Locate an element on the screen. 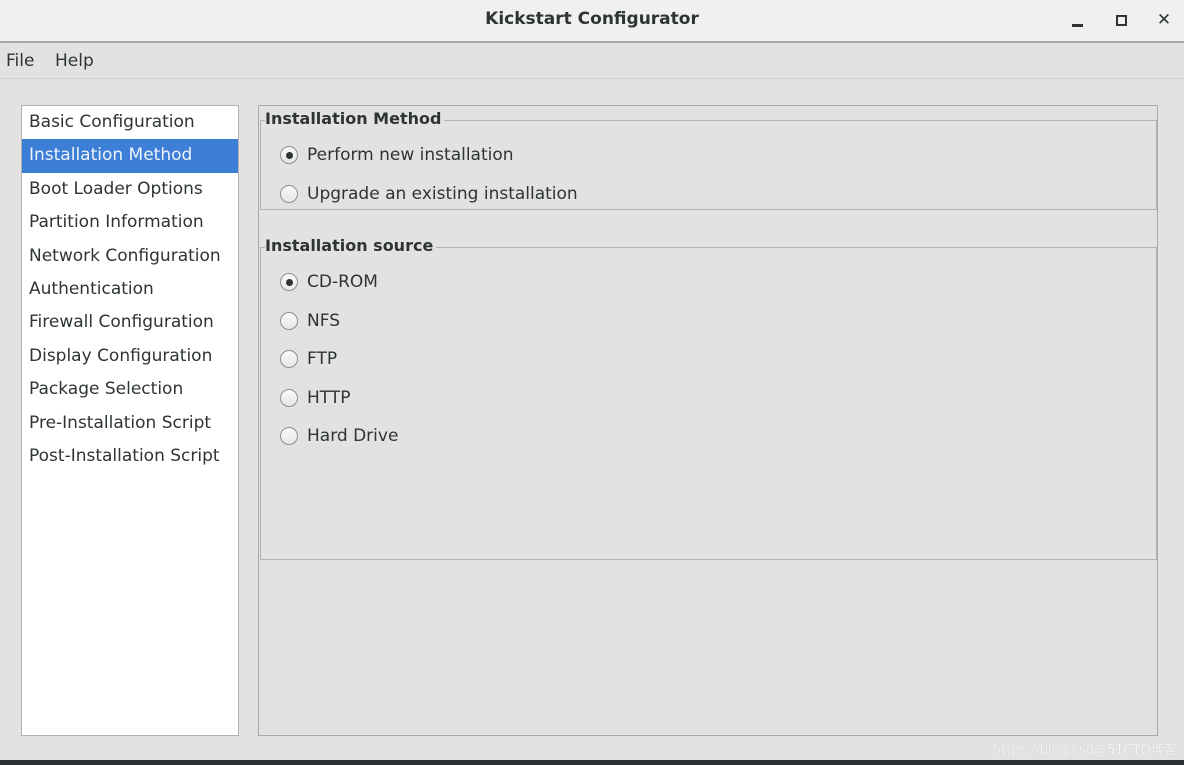 The image size is (1184, 765). radio-perform-new-installation: Perform new installation is located at coordinates (397, 155).